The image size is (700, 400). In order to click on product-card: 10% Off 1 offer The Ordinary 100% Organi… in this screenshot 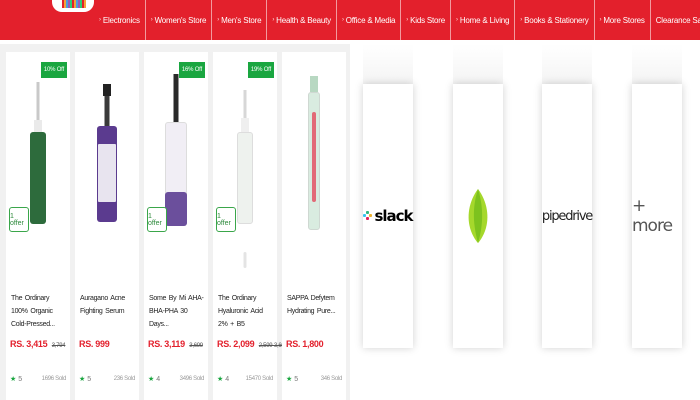, I will do `click(38, 226)`.